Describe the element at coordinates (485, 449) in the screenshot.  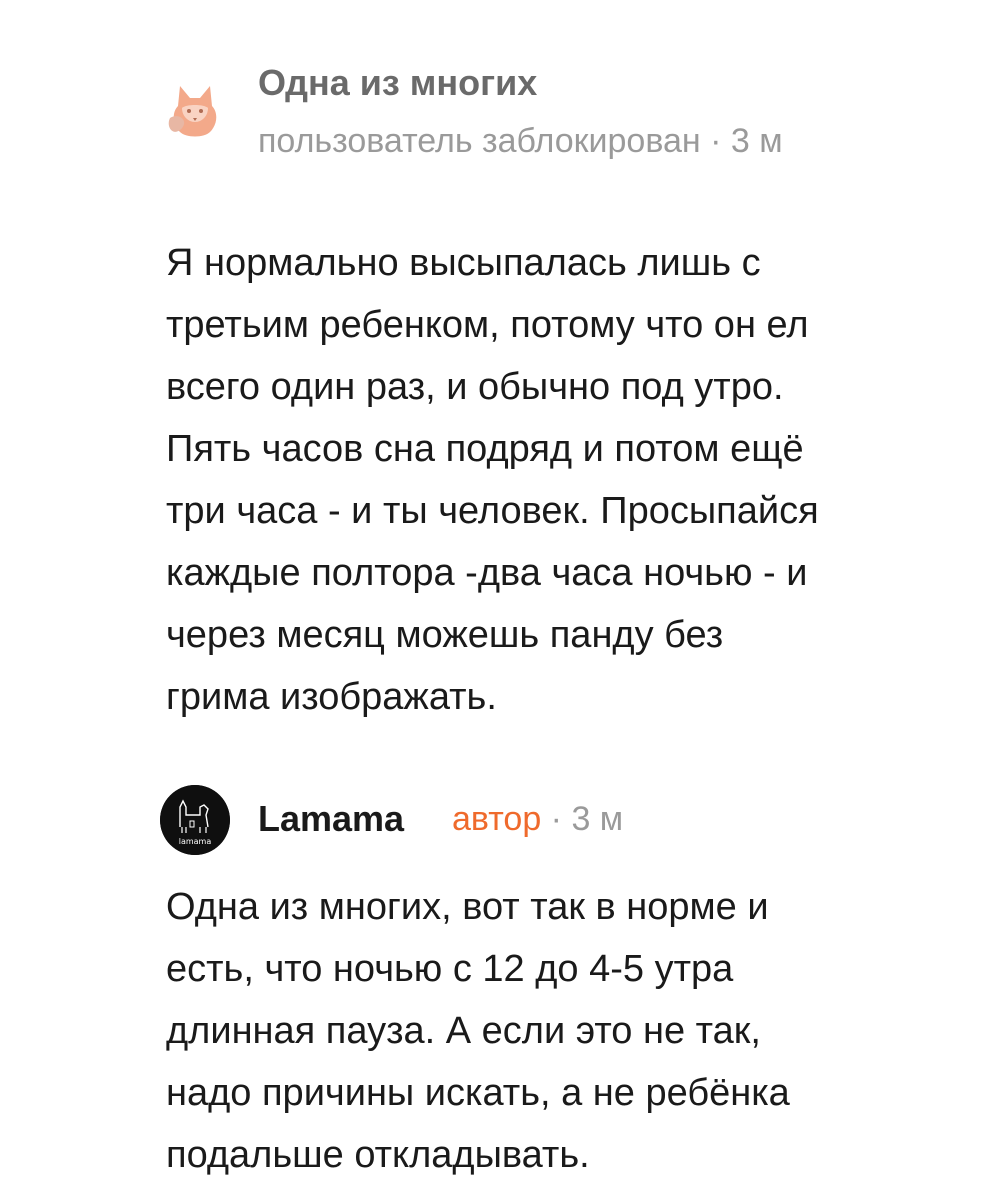
I see `comment-text-line: Пять часов сна подряд и потом ещё` at that location.